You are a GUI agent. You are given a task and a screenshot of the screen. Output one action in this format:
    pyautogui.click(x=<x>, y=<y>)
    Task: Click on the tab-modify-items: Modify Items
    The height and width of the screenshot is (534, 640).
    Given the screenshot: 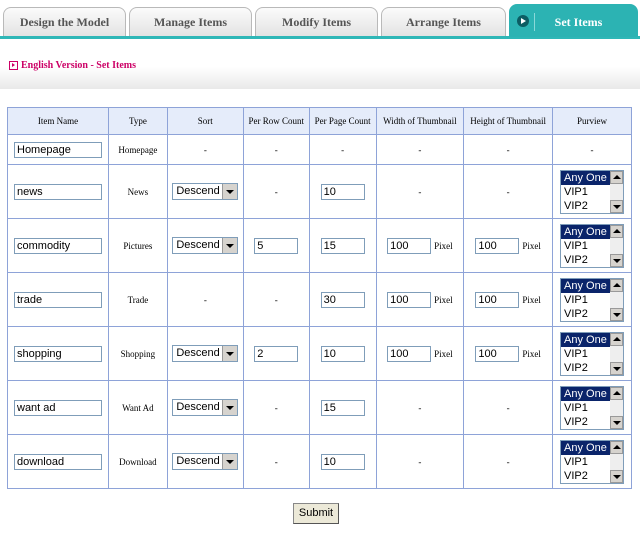 What is the action you would take?
    pyautogui.click(x=316, y=21)
    